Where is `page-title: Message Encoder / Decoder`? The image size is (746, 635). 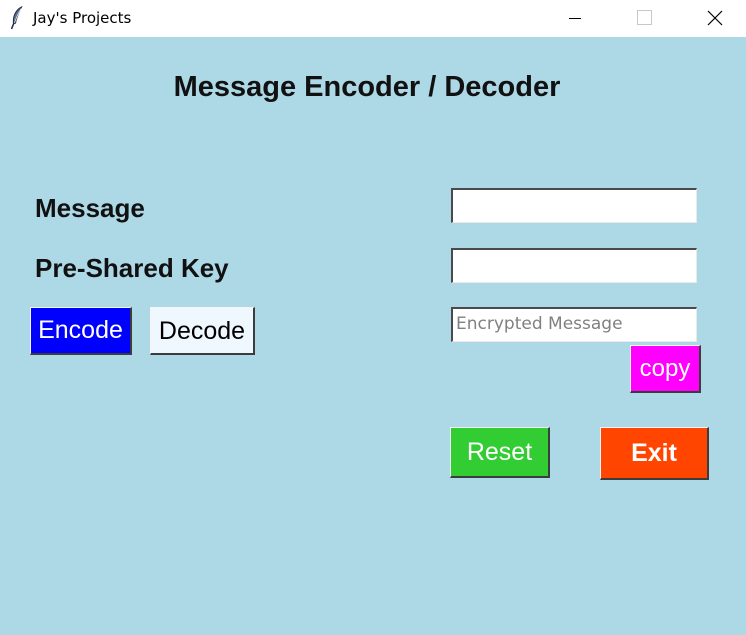
page-title: Message Encoder / Decoder is located at coordinates (367, 87).